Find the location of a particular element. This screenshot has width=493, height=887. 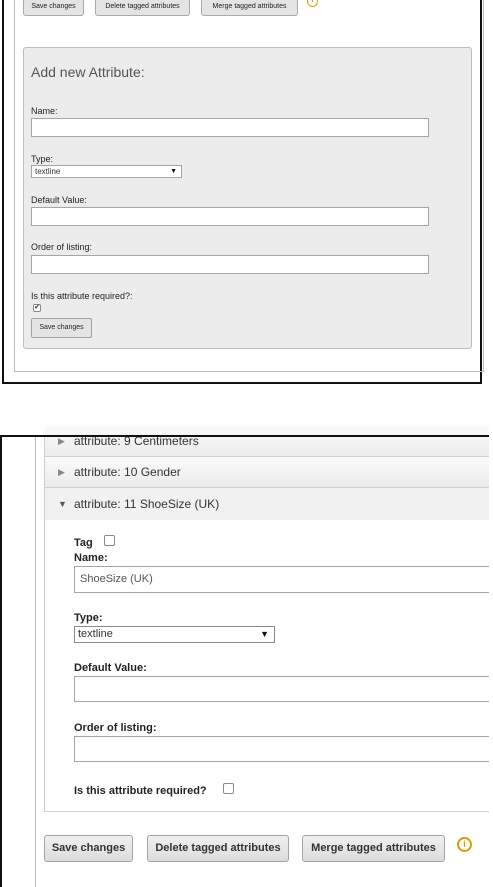

order-of-listing-label: Order of listing: is located at coordinates (115, 728).